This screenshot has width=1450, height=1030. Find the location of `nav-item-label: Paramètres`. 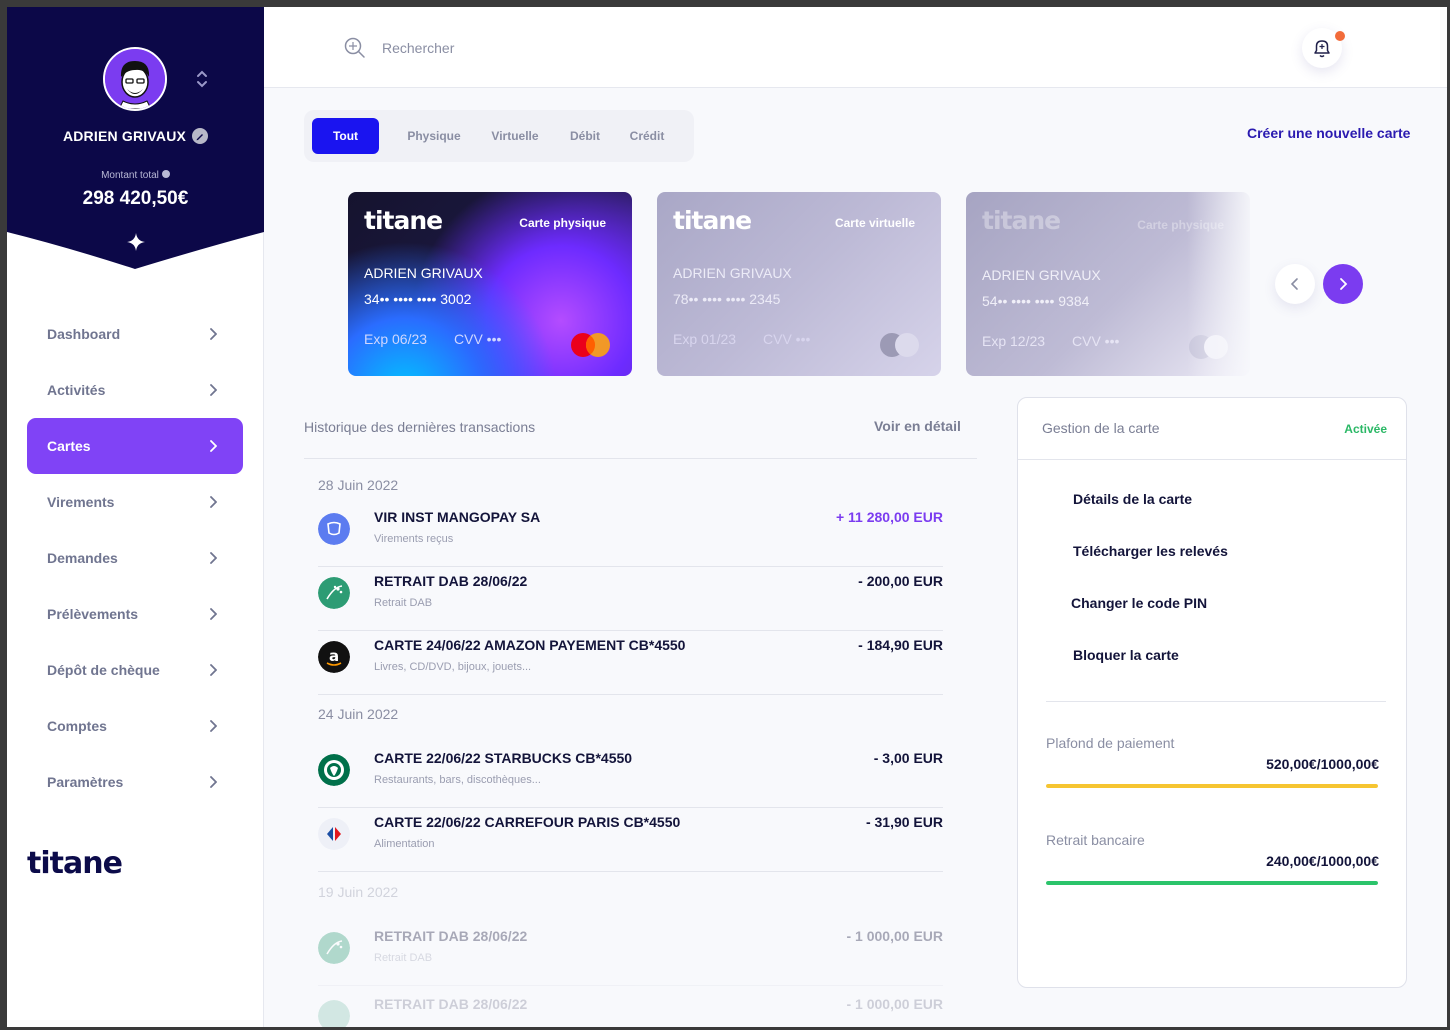

nav-item-label: Paramètres is located at coordinates (85, 782).